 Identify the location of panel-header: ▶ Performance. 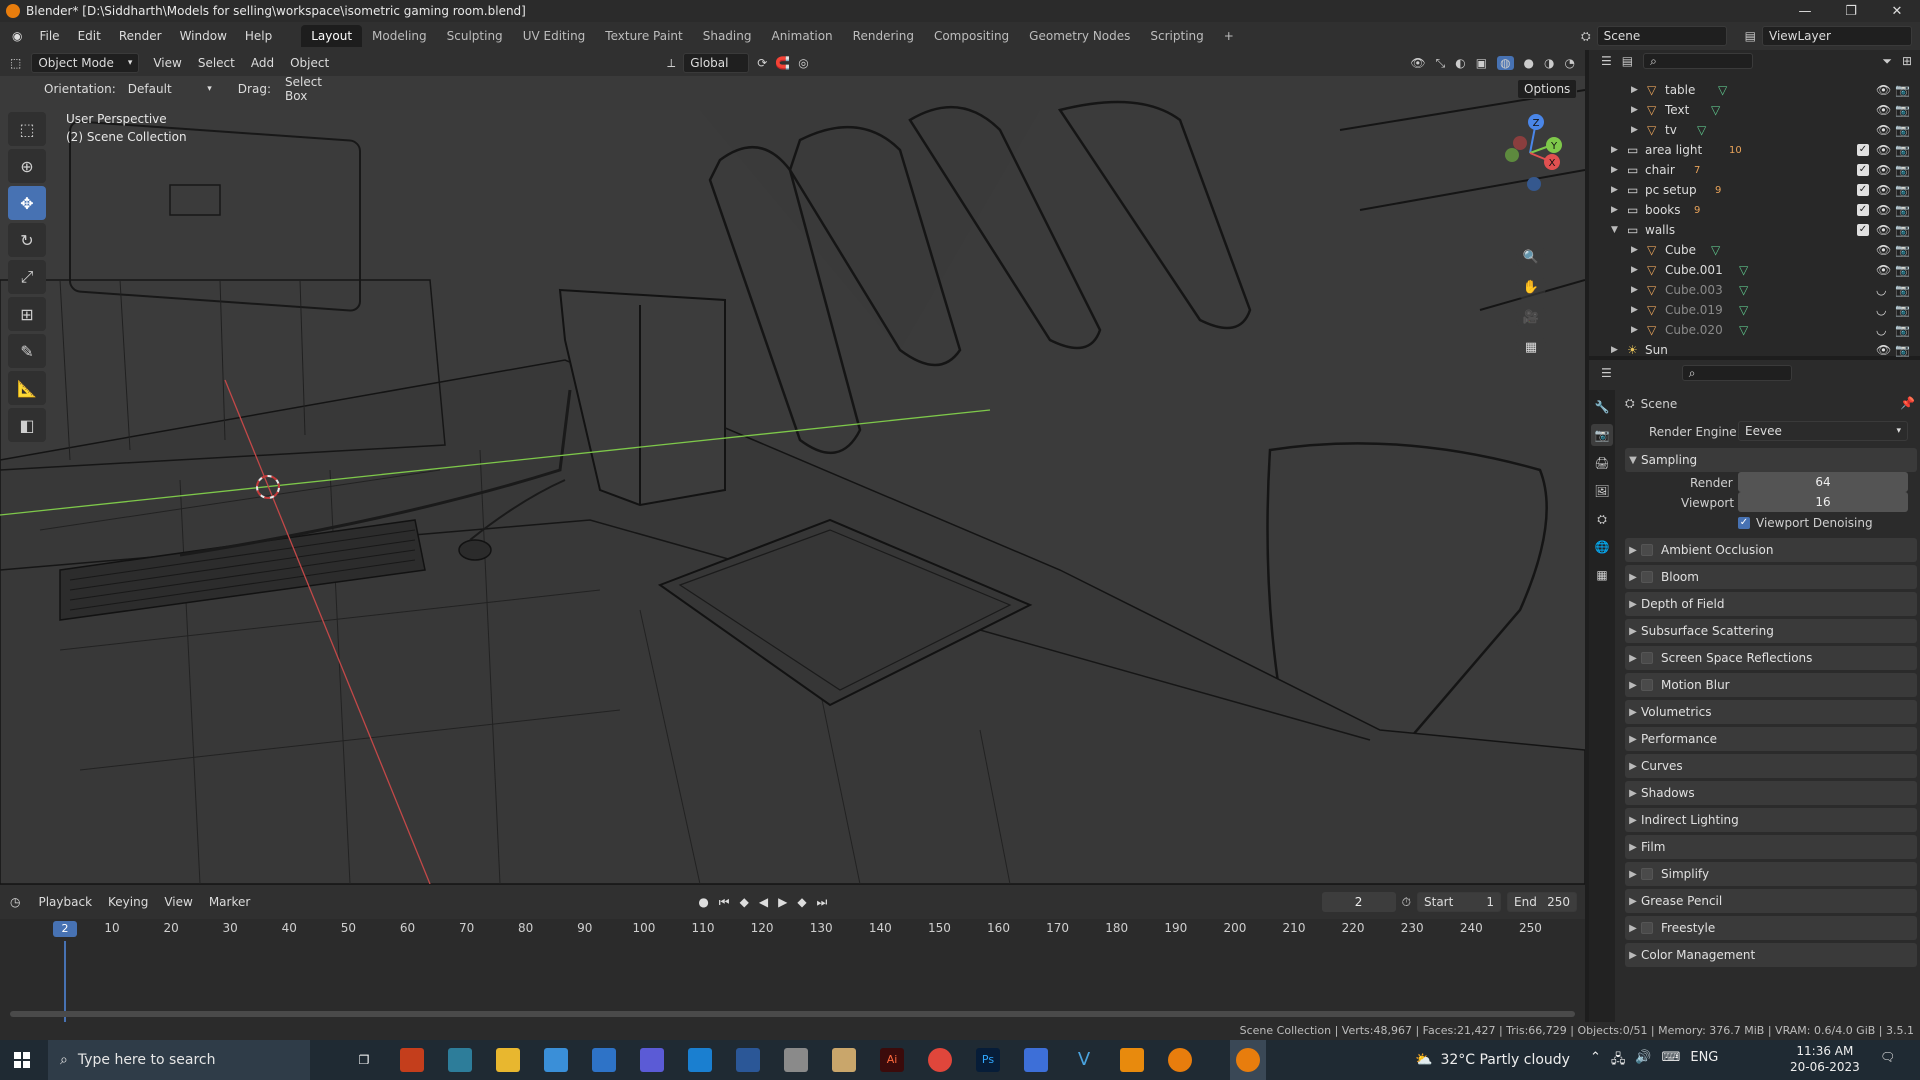
(1771, 739).